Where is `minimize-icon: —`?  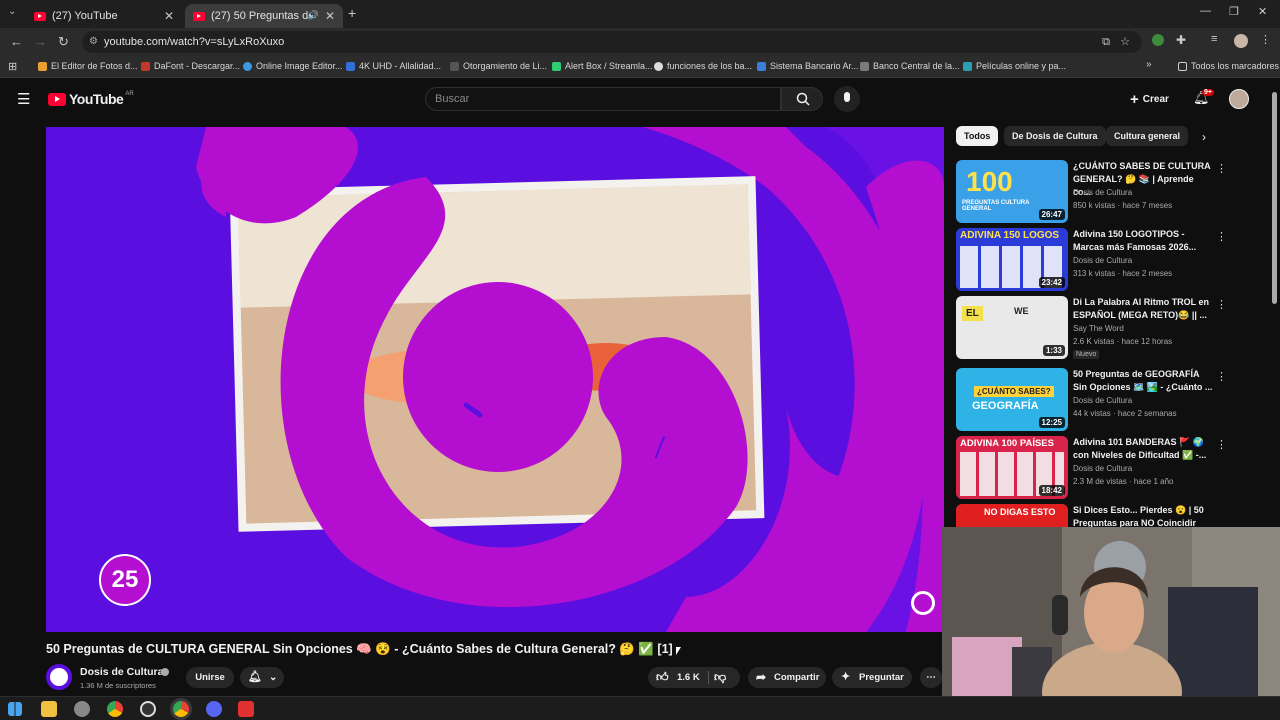 minimize-icon: — is located at coordinates (1205, 11).